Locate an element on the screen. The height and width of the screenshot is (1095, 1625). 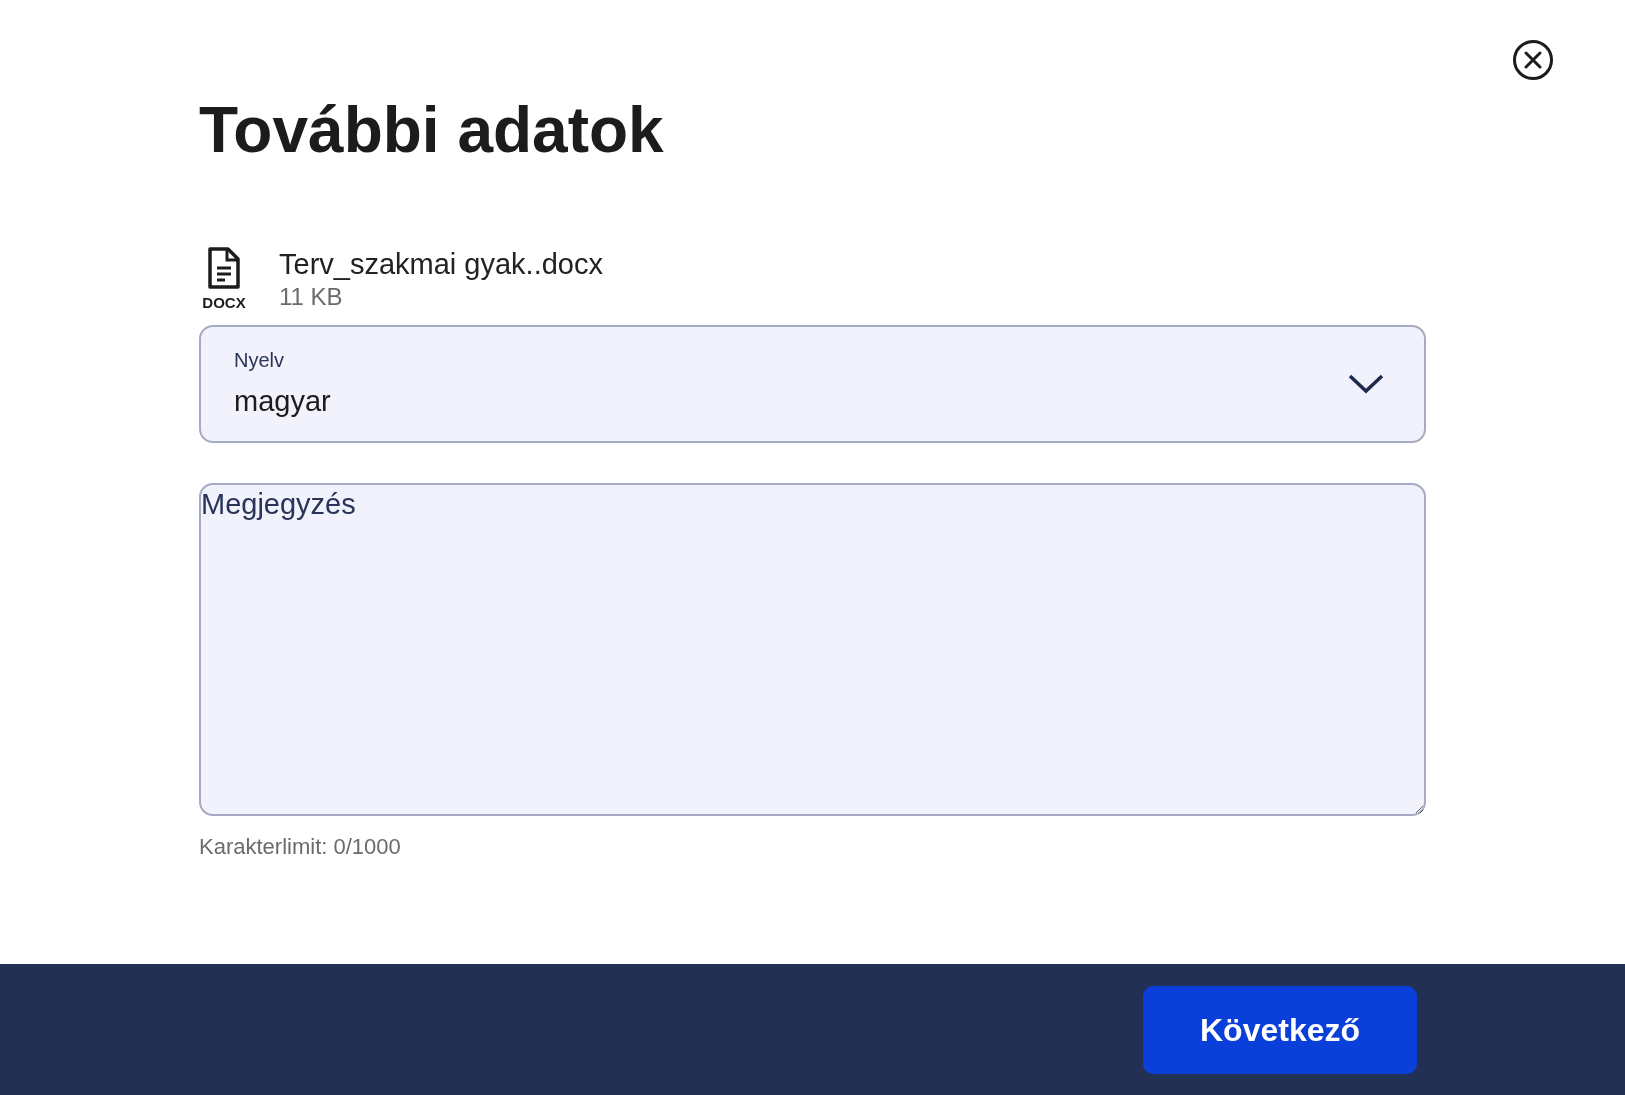
language-select: Nyelv magyar is located at coordinates (812, 383).